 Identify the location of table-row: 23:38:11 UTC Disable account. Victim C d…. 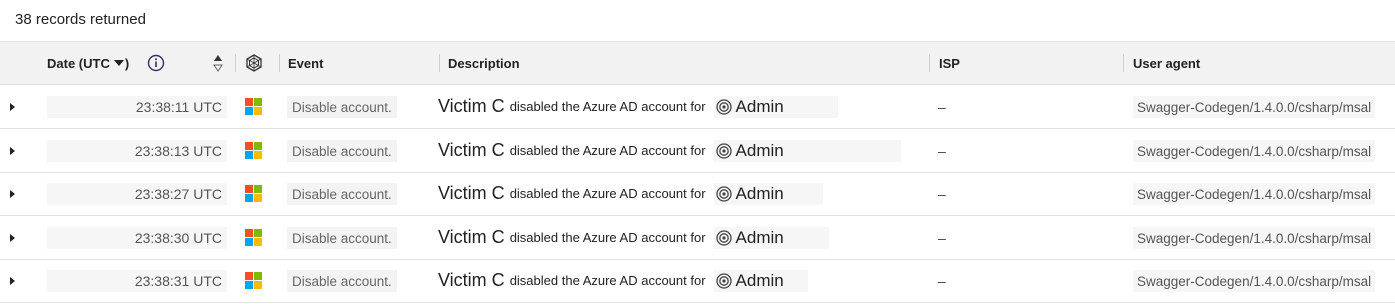
(697, 107).